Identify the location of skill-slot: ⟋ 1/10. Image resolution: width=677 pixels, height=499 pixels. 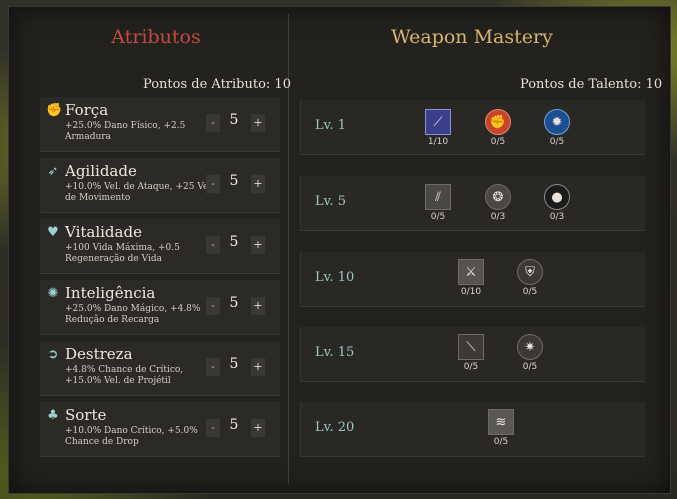
(438, 128).